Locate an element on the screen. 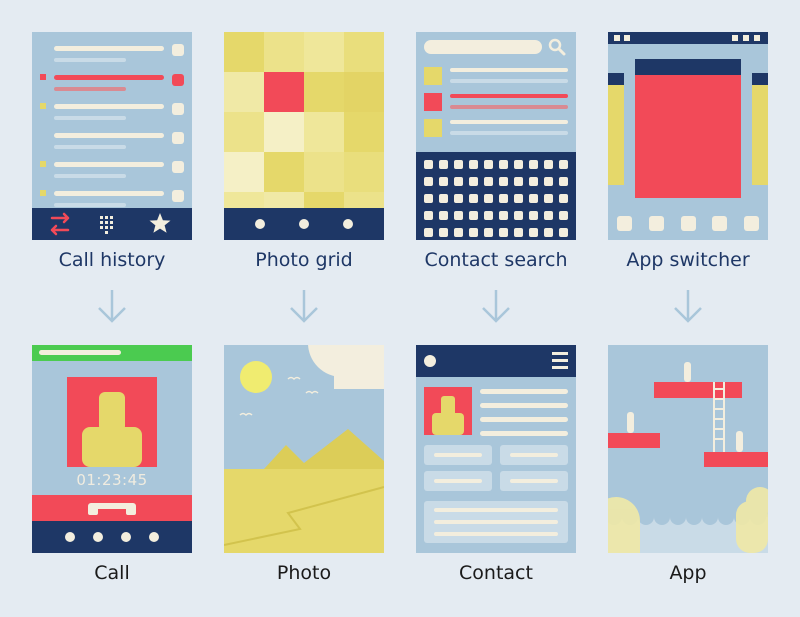  back-button is located at coordinates (430, 361).